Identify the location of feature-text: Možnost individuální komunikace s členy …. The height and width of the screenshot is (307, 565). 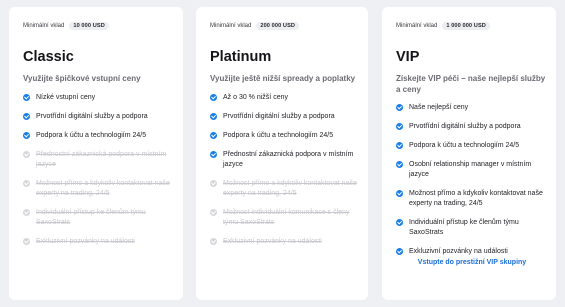
(286, 217).